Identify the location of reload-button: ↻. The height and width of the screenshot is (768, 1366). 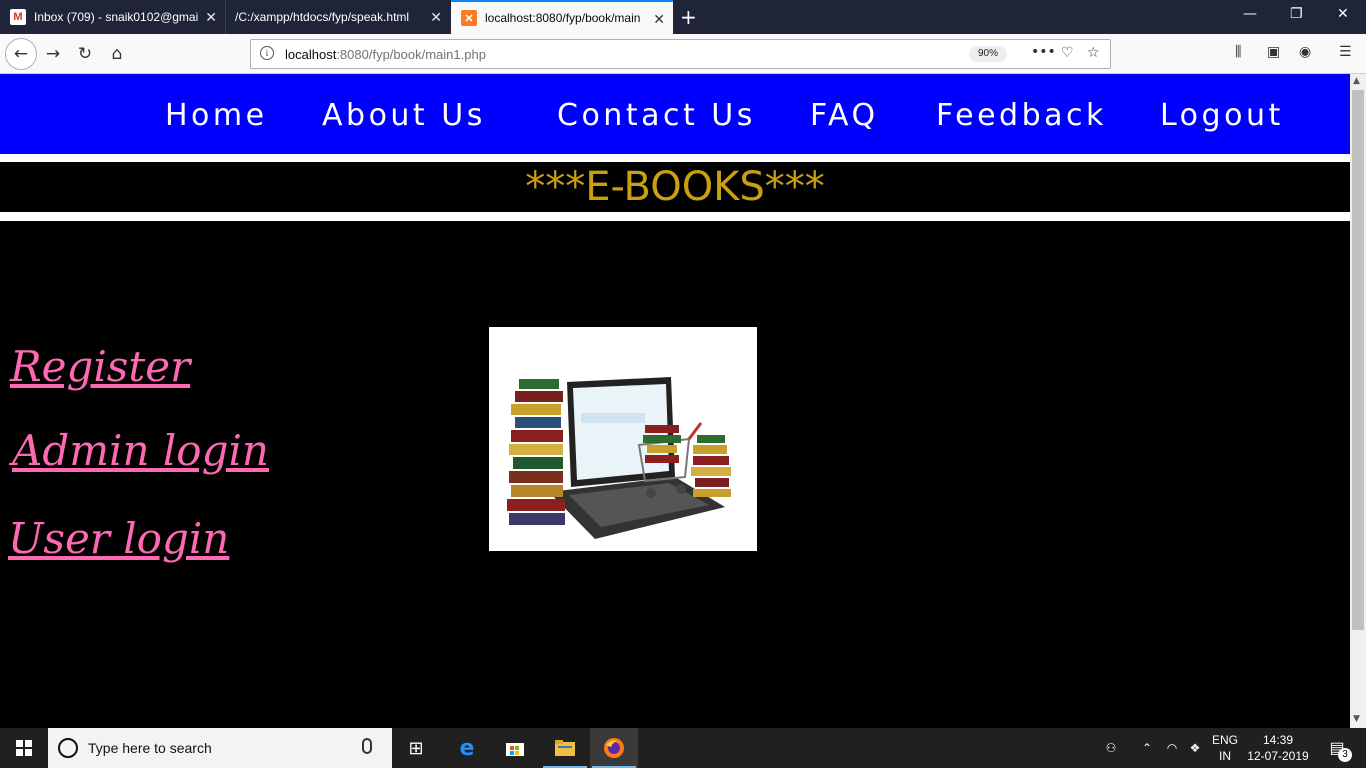
(85, 54).